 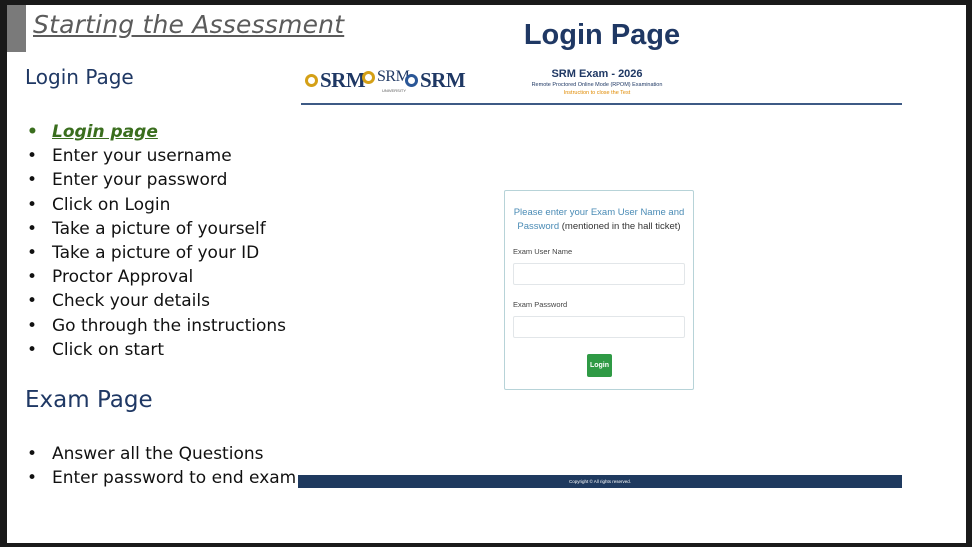 I want to click on srm-university-logo: SRM, so click(x=386, y=77).